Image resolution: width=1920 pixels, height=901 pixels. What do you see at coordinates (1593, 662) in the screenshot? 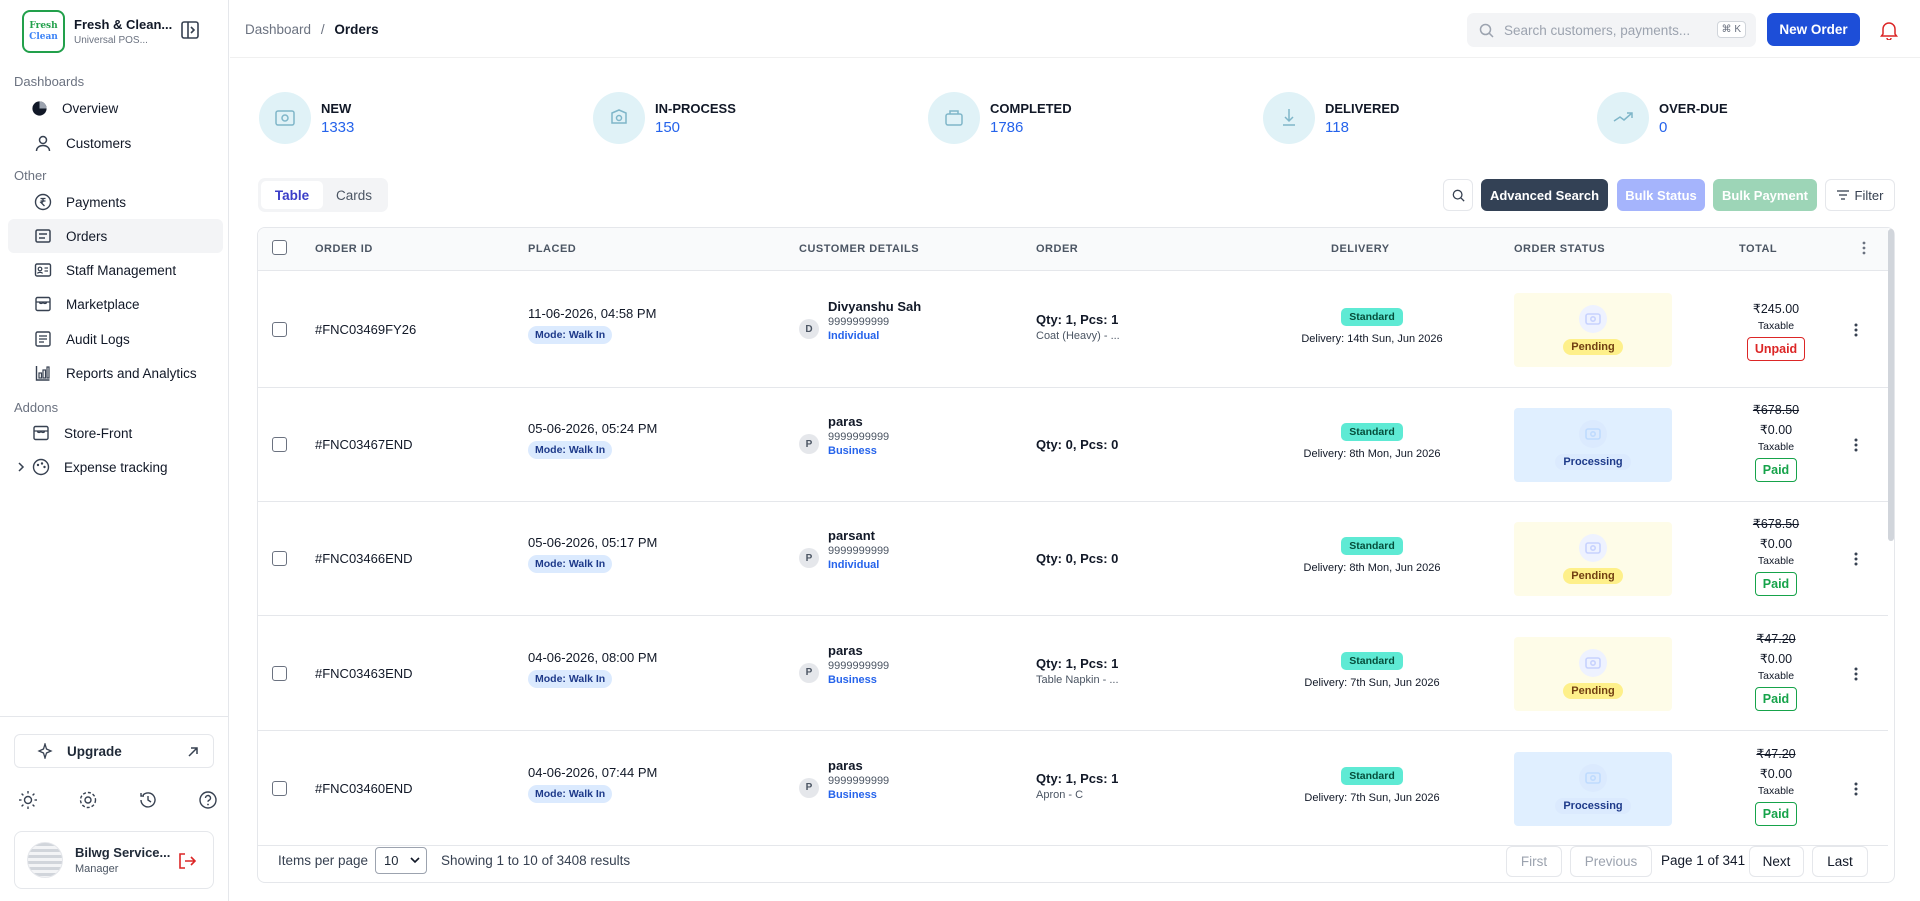
I see `pending-icon` at bounding box center [1593, 662].